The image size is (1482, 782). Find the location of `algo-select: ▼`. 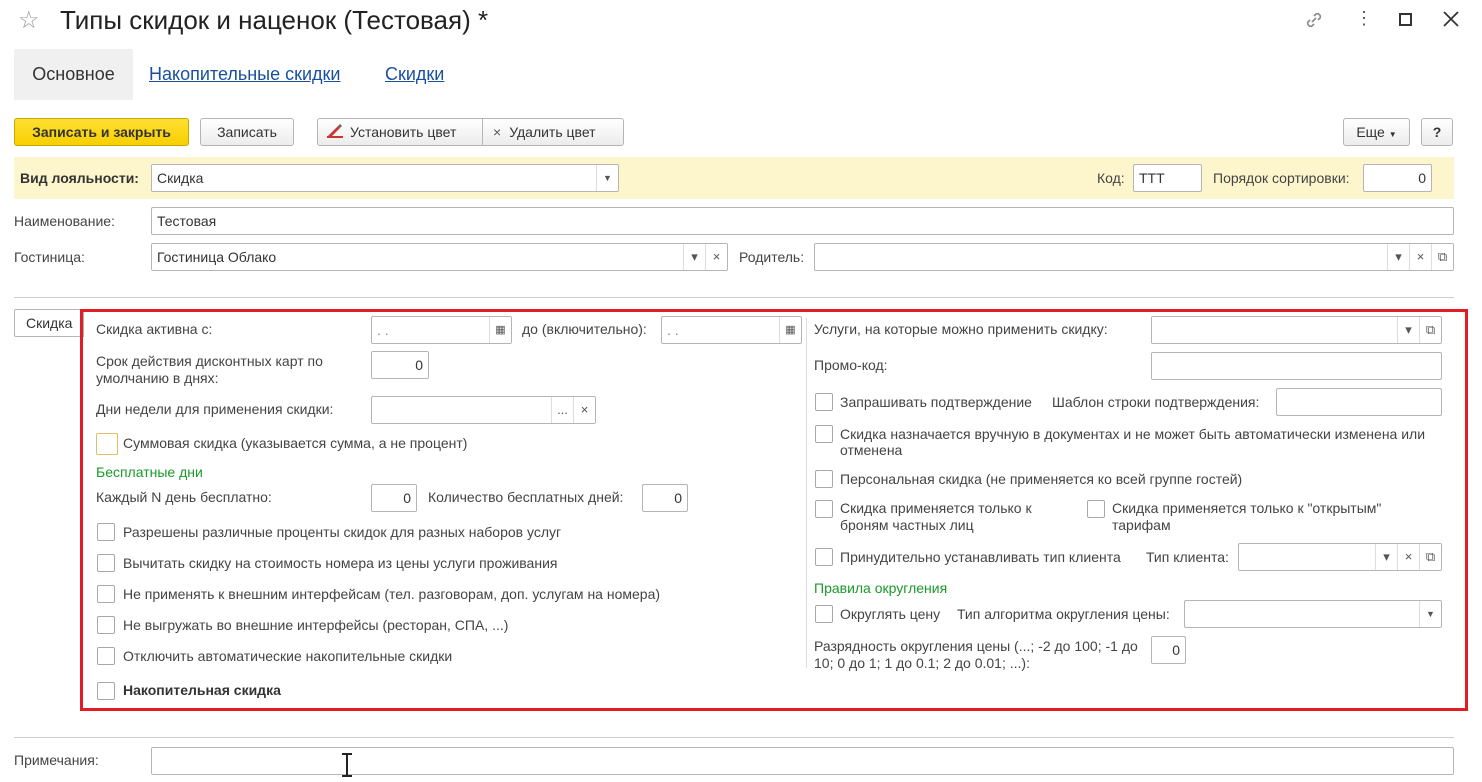

algo-select: ▼ is located at coordinates (1313, 614).